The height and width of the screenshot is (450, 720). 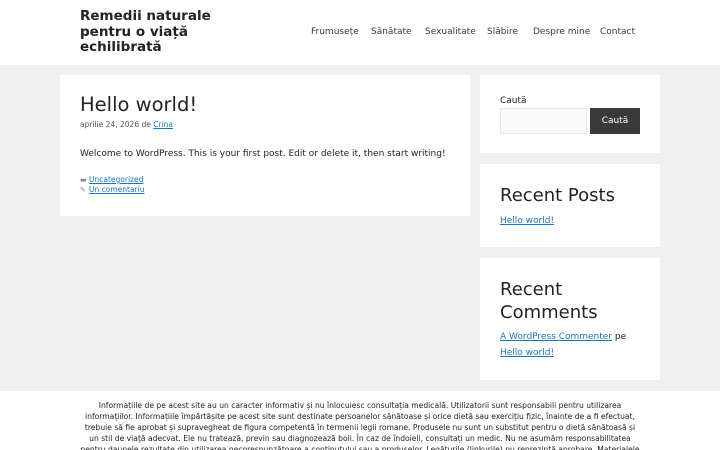 I want to click on post-category-row: ▬ Uncategorized, so click(x=111, y=180).